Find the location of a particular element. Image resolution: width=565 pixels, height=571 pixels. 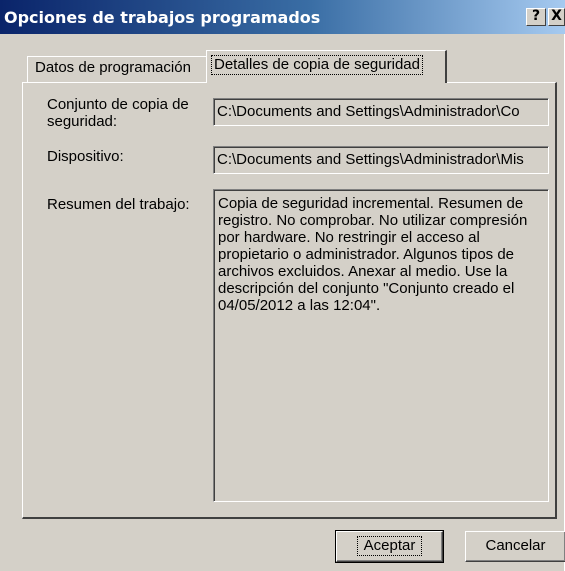

title-bar: Opciones de trabajos programados ? X is located at coordinates (282, 17).